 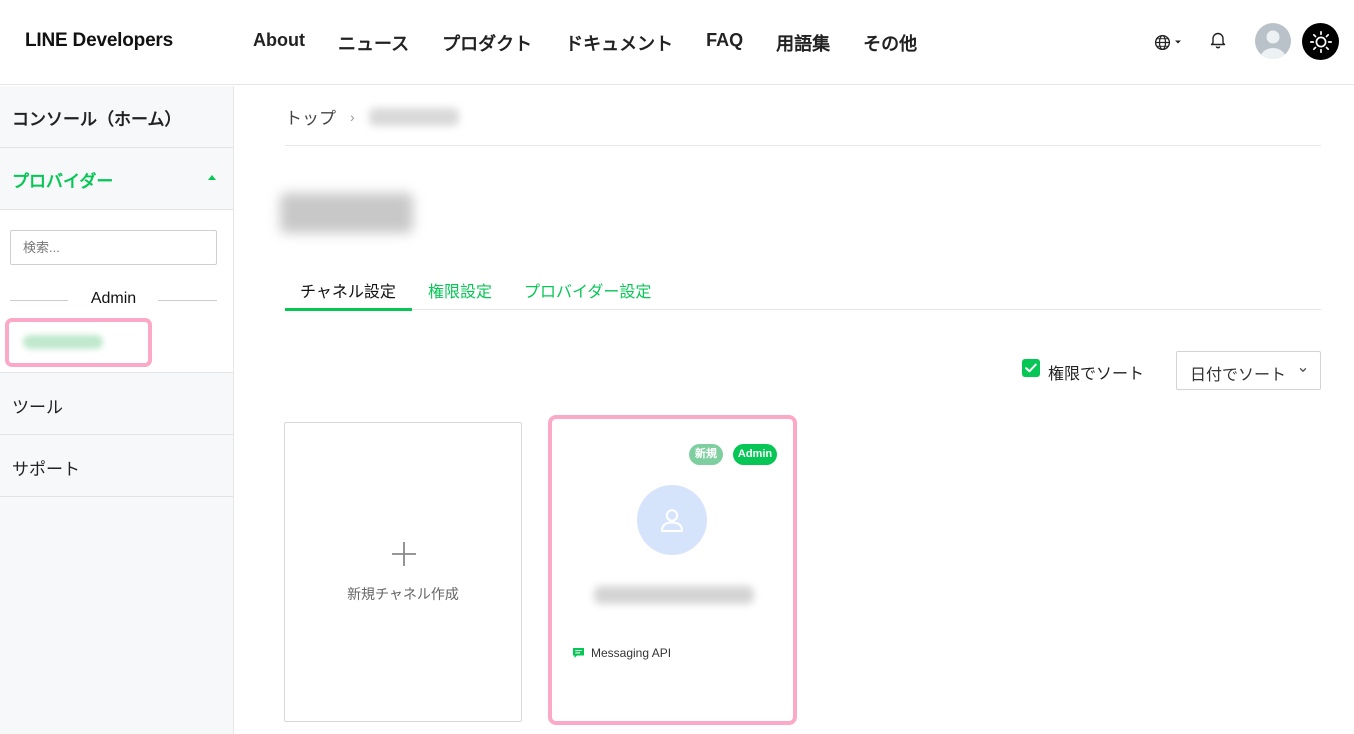 I want to click on sort-select-value: 日付でソート, so click(x=1238, y=375).